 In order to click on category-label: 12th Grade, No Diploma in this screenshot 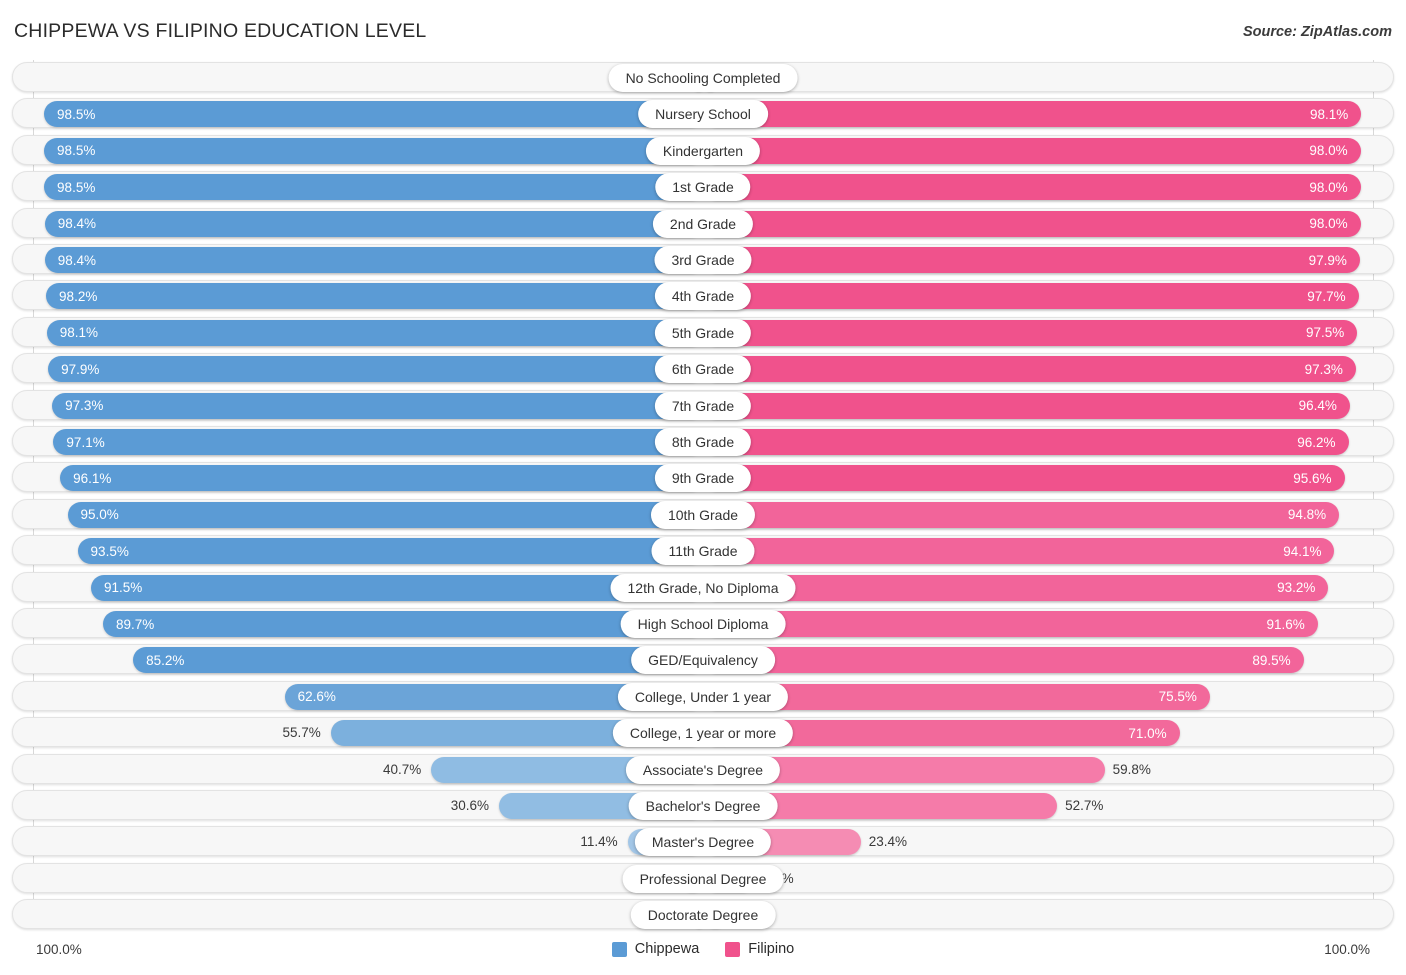, I will do `click(703, 587)`.